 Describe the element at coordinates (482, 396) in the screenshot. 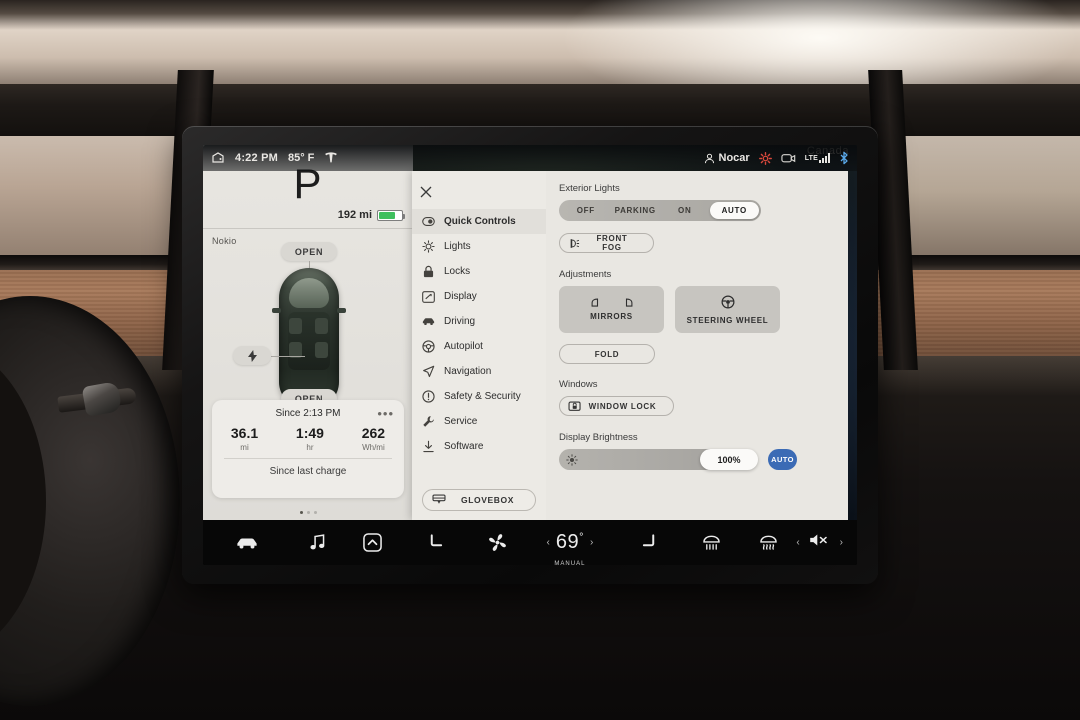

I see `sidebar-label: Safety & Security` at that location.